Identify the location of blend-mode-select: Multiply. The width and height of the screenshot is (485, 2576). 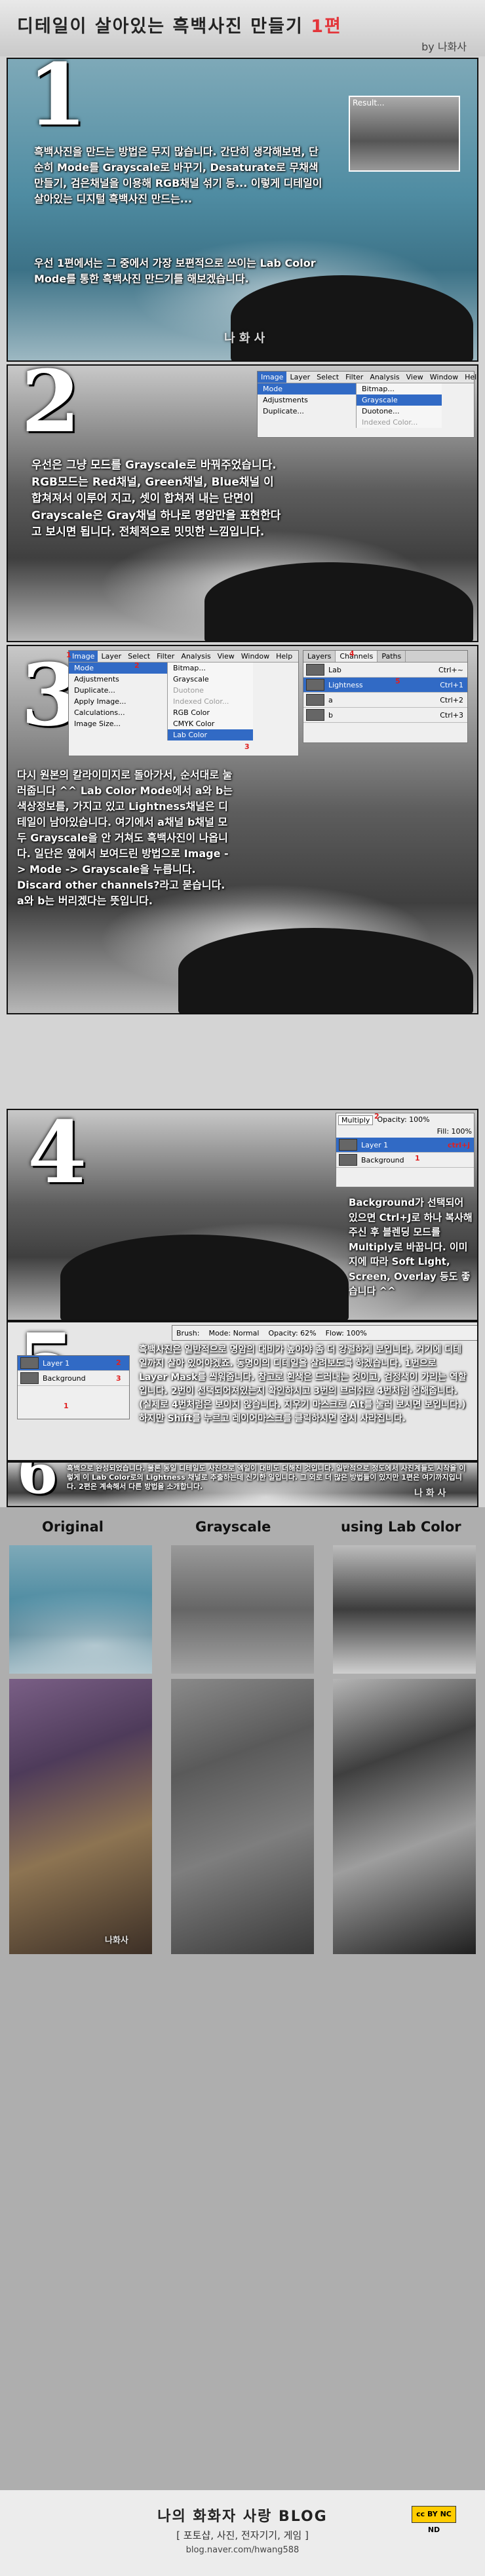
(356, 1120).